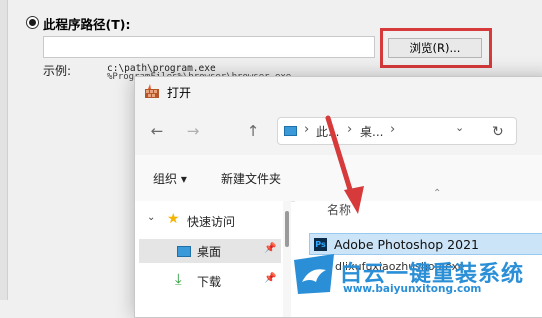  What do you see at coordinates (287, 229) in the screenshot?
I see `sidebar-scroll-thumb` at bounding box center [287, 229].